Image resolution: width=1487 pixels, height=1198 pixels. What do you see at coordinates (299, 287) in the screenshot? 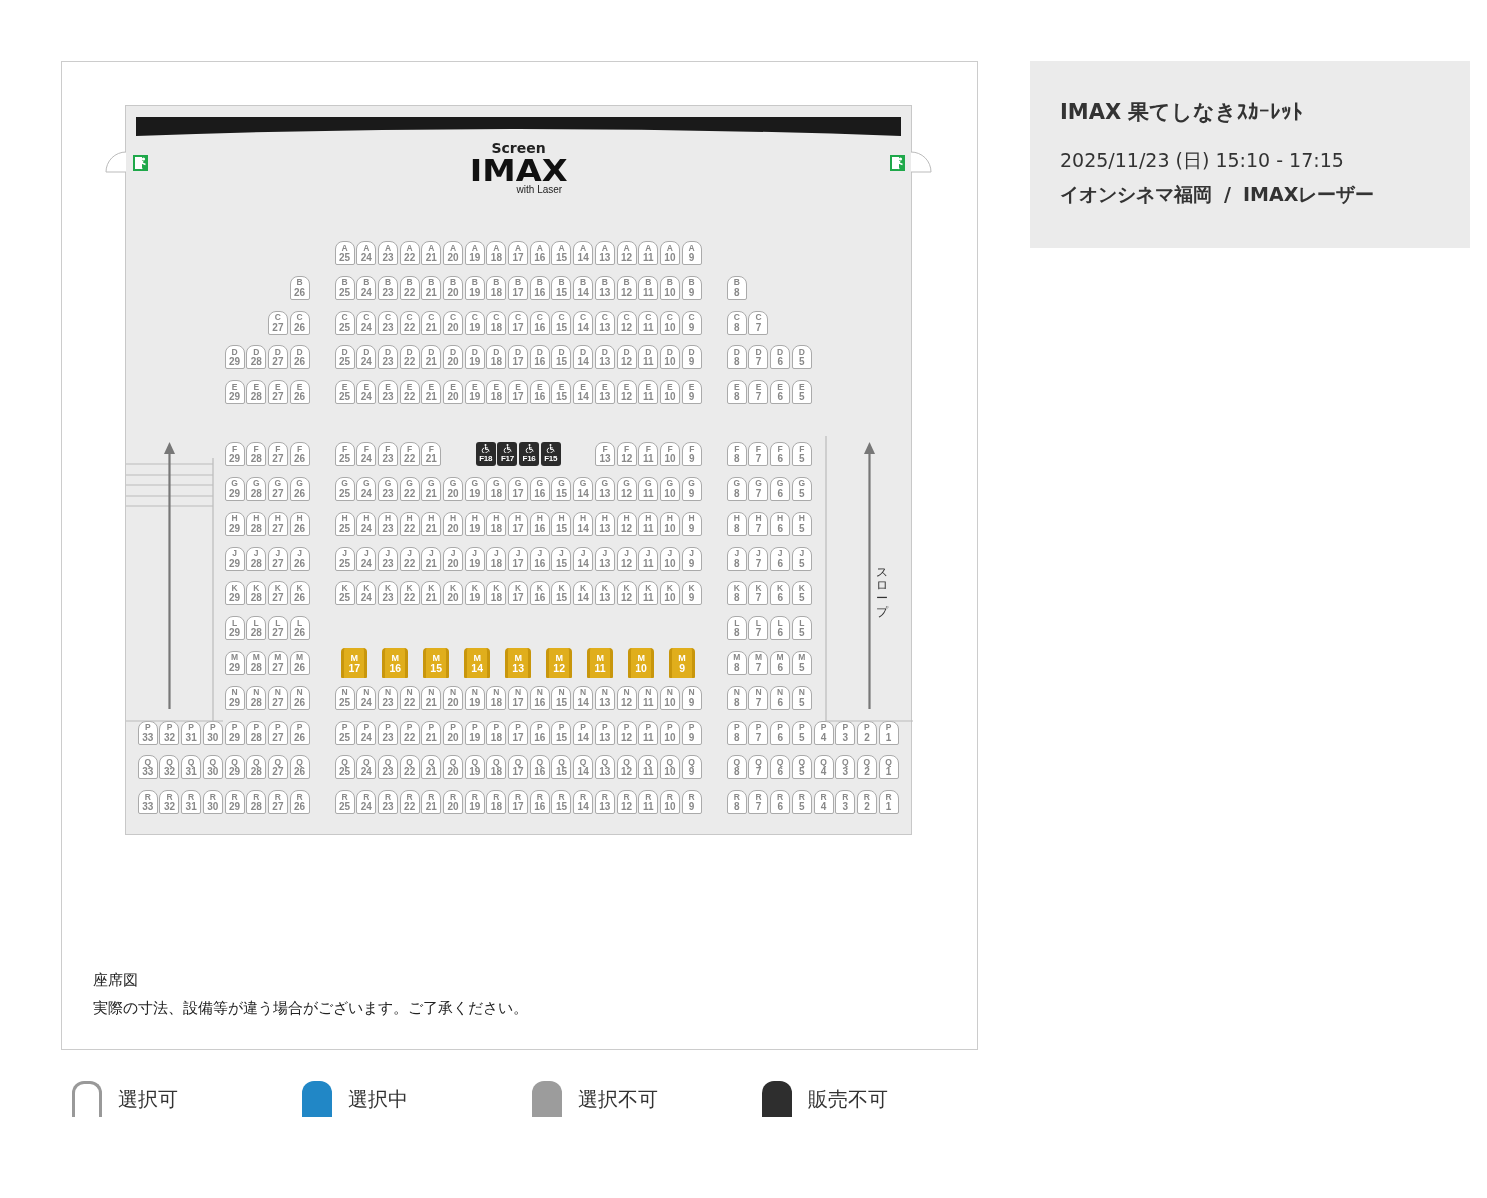
I see `seat: B 26` at bounding box center [299, 287].